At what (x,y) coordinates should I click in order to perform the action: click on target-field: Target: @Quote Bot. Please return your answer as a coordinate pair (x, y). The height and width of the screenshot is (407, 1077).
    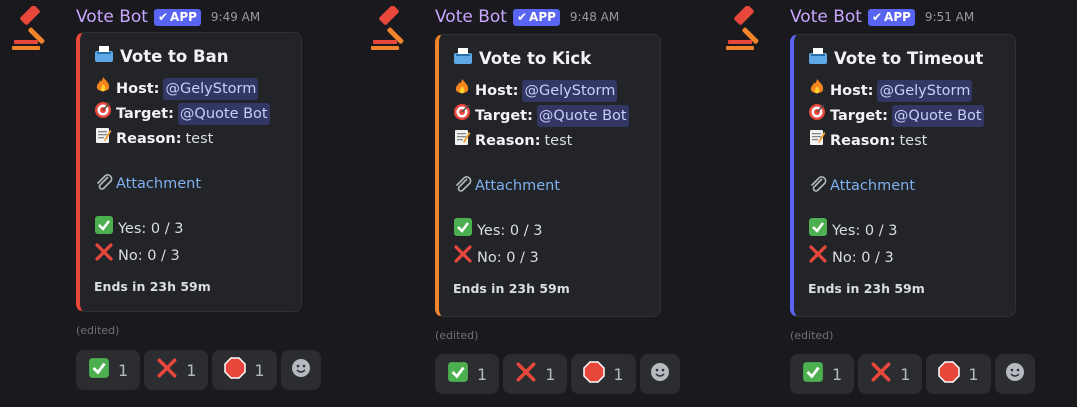
    Looking at the image, I should click on (550, 115).